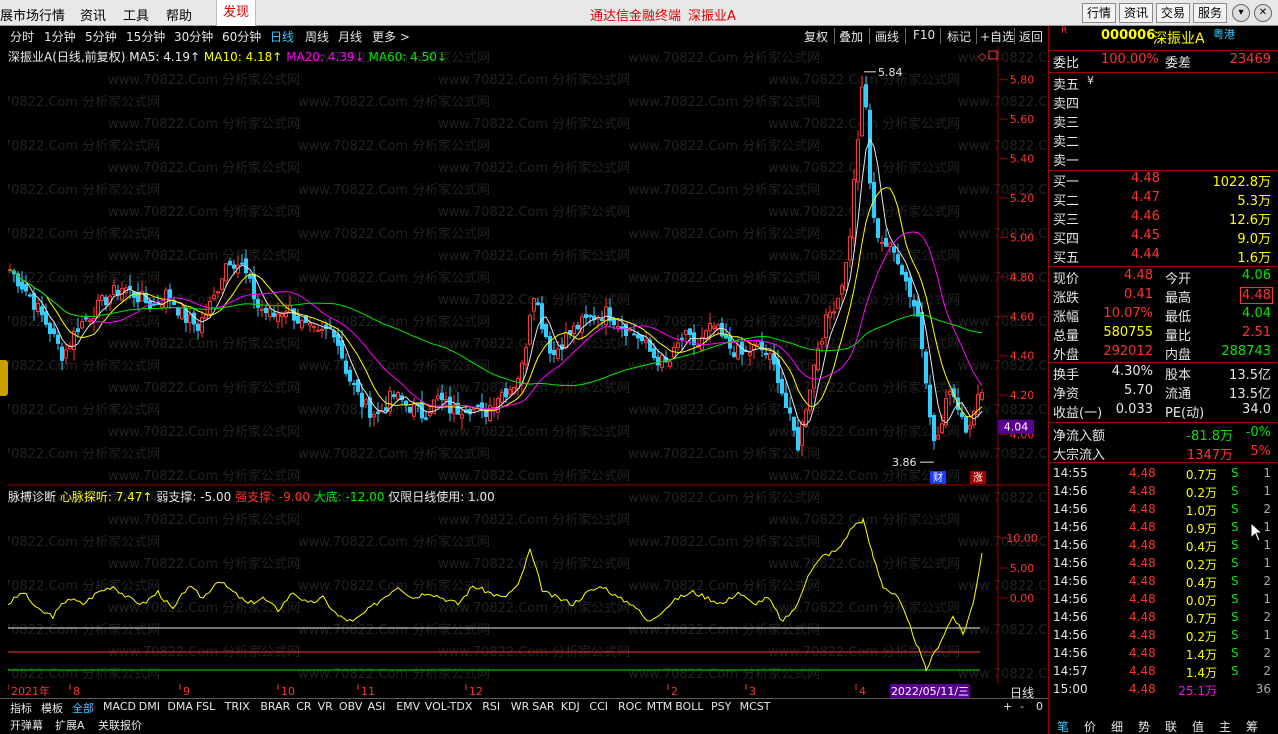  Describe the element at coordinates (660, 706) in the screenshot. I see `indicator-tab: MTM` at that location.